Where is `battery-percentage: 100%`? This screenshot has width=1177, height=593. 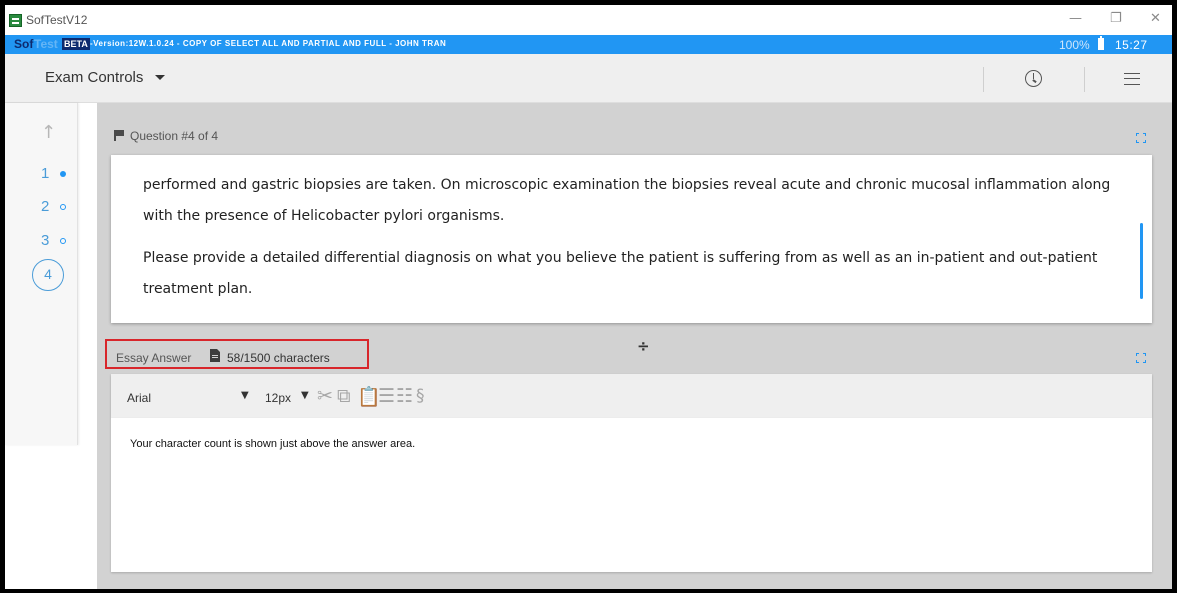 battery-percentage: 100% is located at coordinates (1074, 45).